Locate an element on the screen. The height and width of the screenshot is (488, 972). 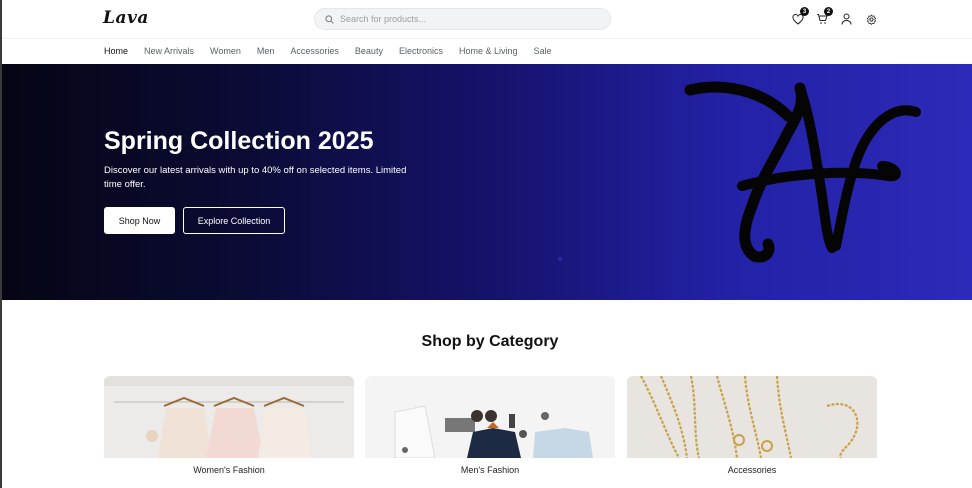
category-image-accessories is located at coordinates (752, 417).